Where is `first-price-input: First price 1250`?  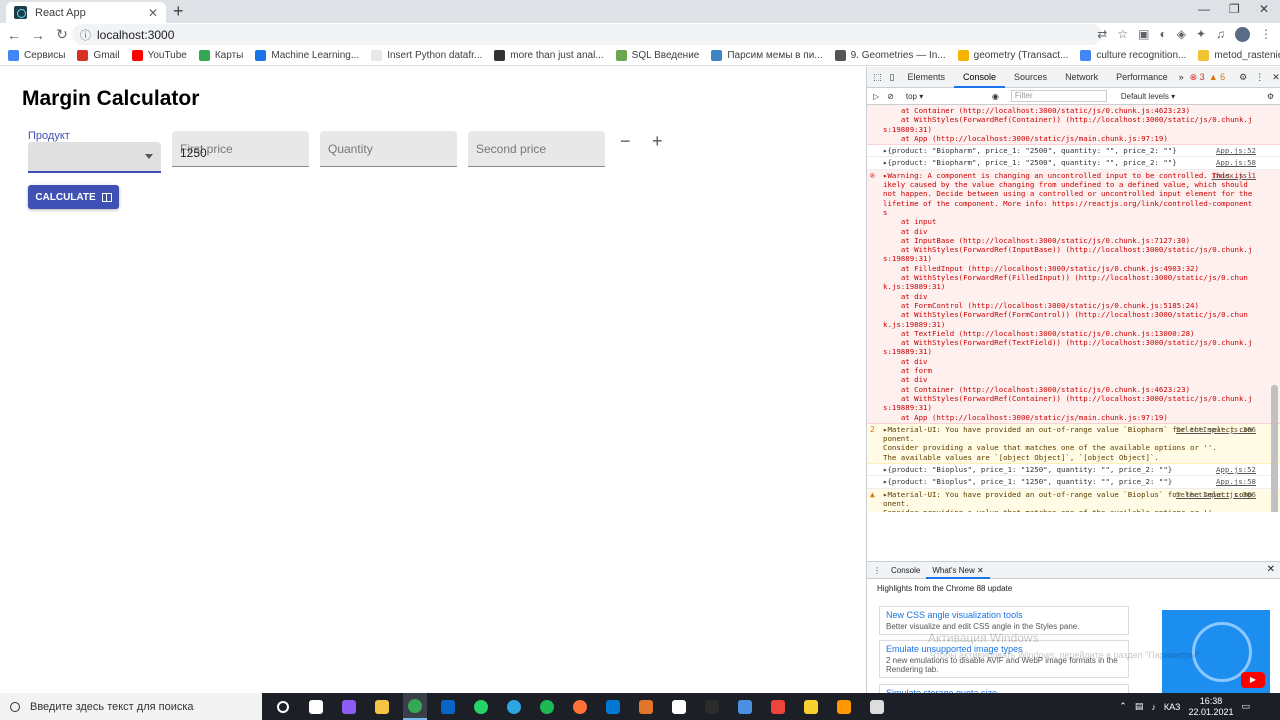 first-price-input: First price 1250 is located at coordinates (240, 149).